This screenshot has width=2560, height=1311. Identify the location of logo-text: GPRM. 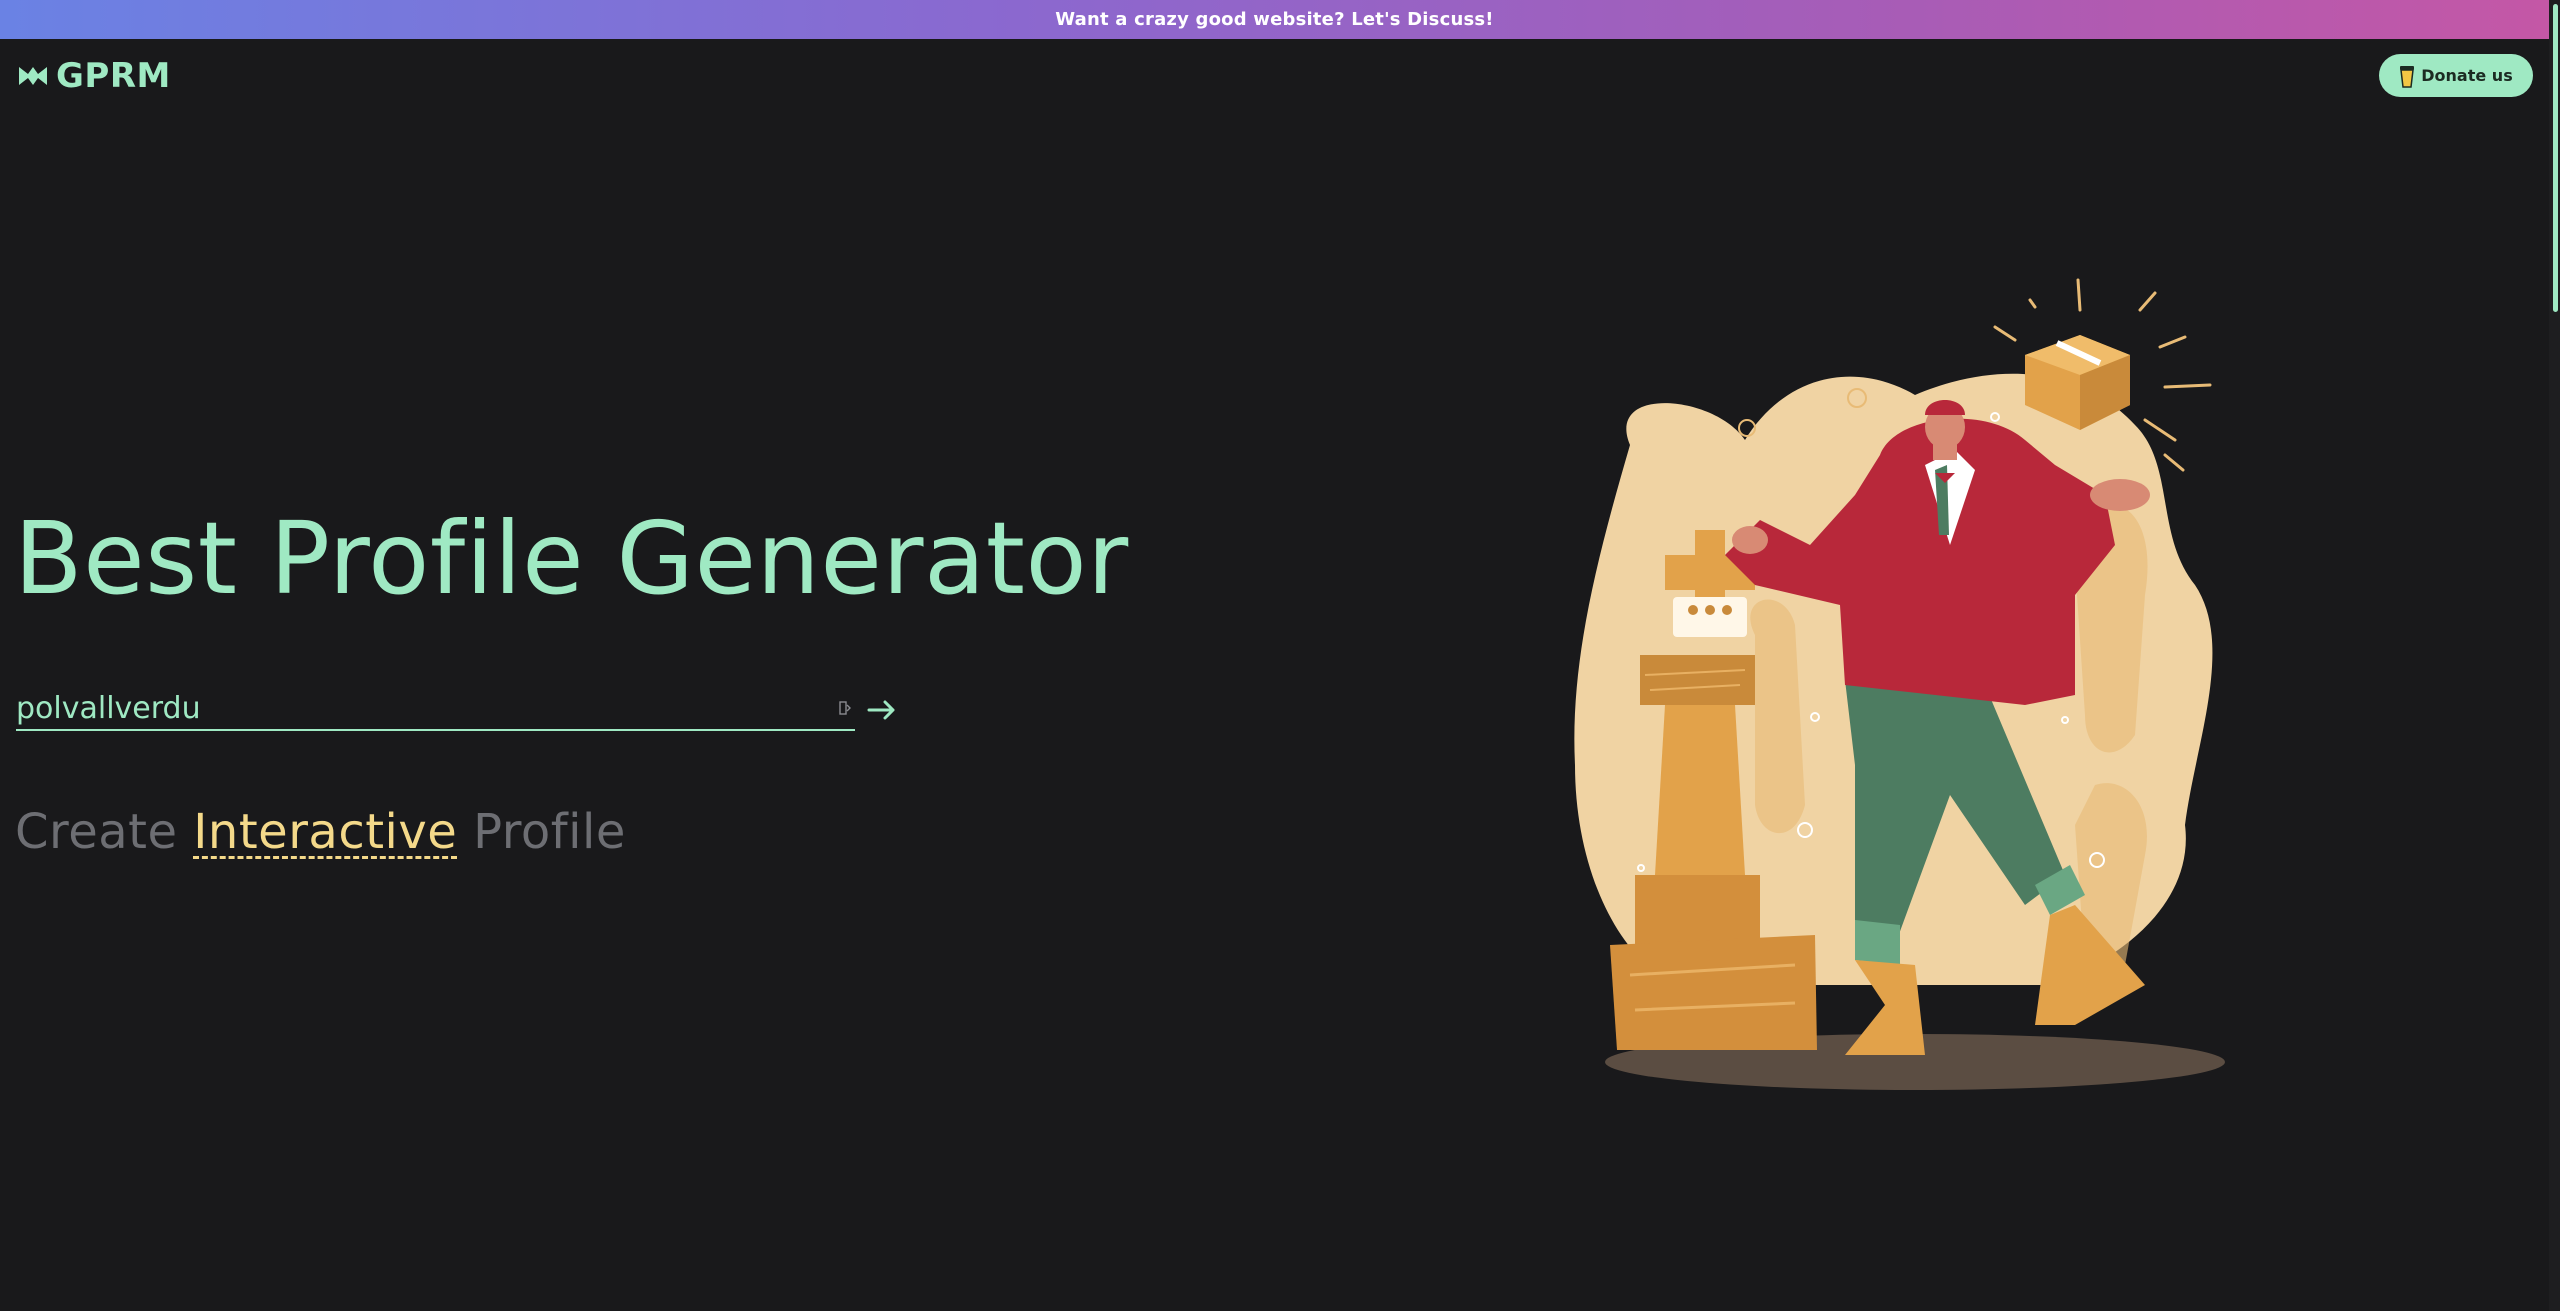
(113, 76).